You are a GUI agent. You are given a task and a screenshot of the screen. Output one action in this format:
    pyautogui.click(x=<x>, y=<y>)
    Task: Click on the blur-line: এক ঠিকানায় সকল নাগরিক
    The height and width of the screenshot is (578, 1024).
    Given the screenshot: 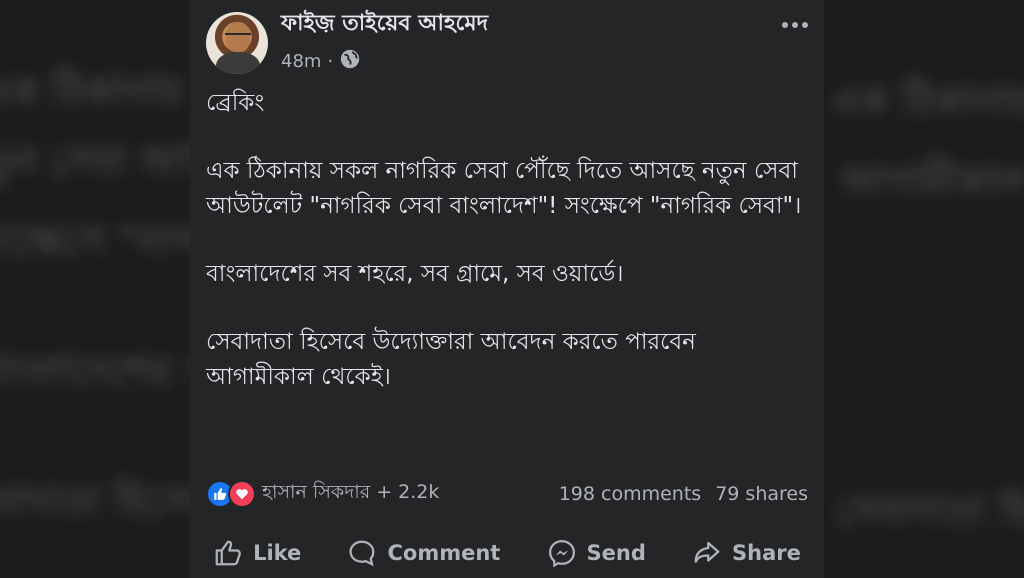 What is the action you would take?
    pyautogui.click(x=927, y=102)
    